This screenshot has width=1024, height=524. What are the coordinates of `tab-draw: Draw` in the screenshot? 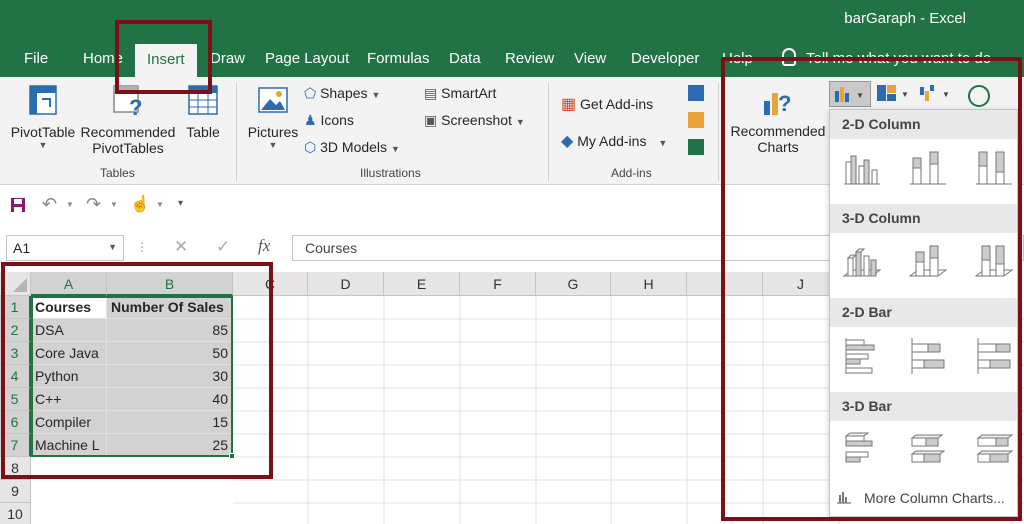 It's located at (227, 58).